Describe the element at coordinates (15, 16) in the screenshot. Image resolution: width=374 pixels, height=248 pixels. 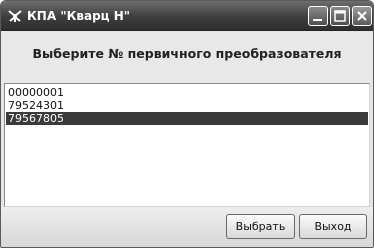
I see `app-icon` at that location.